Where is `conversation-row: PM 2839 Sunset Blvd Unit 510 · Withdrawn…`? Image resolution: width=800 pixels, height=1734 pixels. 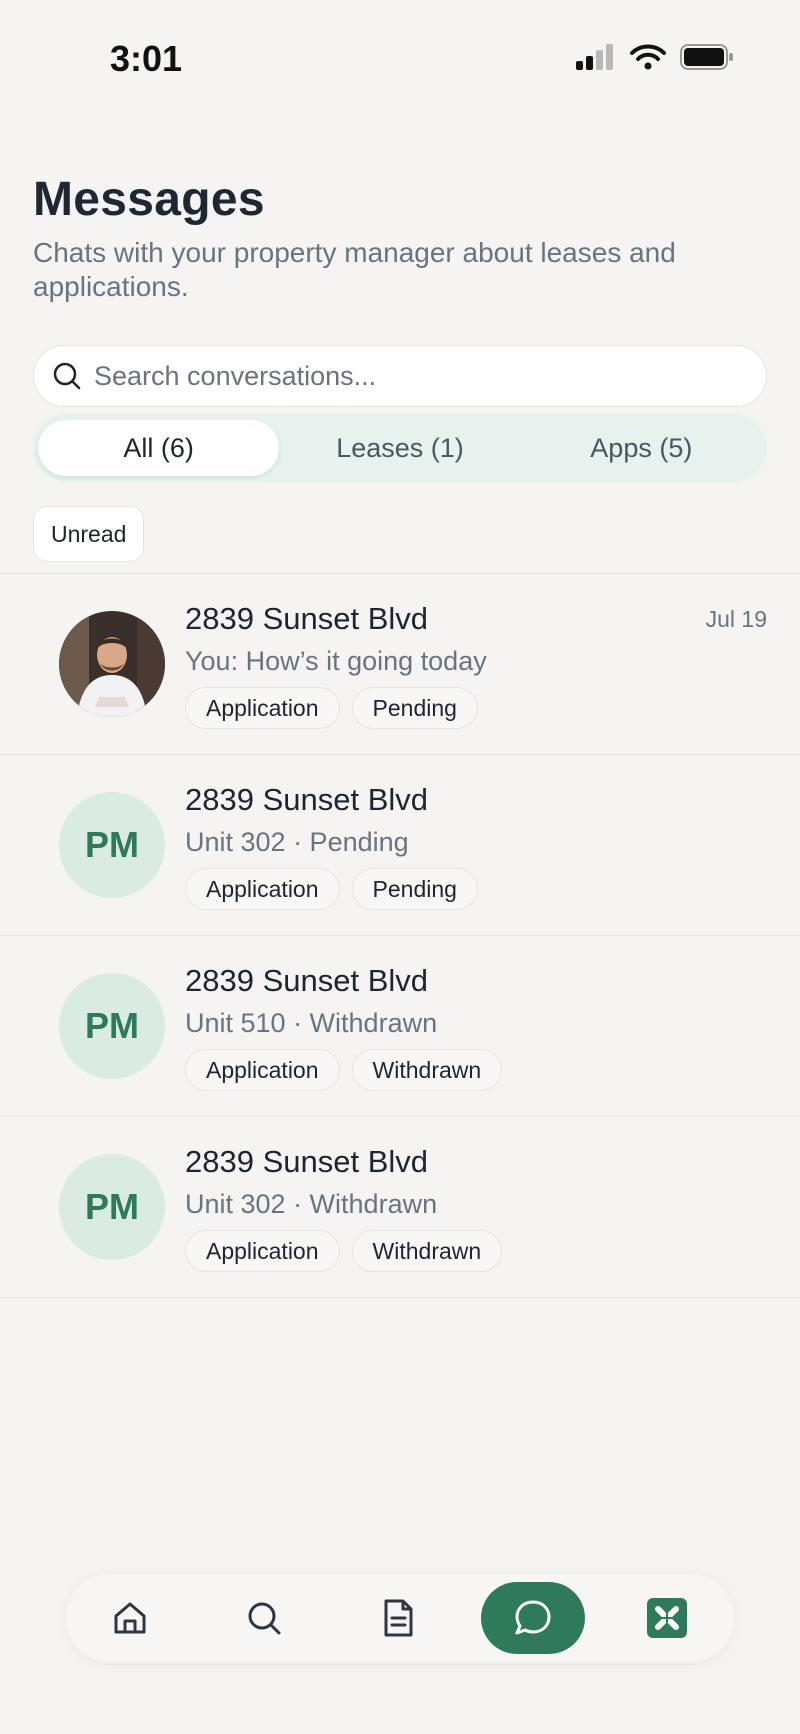 conversation-row: PM 2839 Sunset Blvd Unit 510 · Withdrawn… is located at coordinates (400, 1026).